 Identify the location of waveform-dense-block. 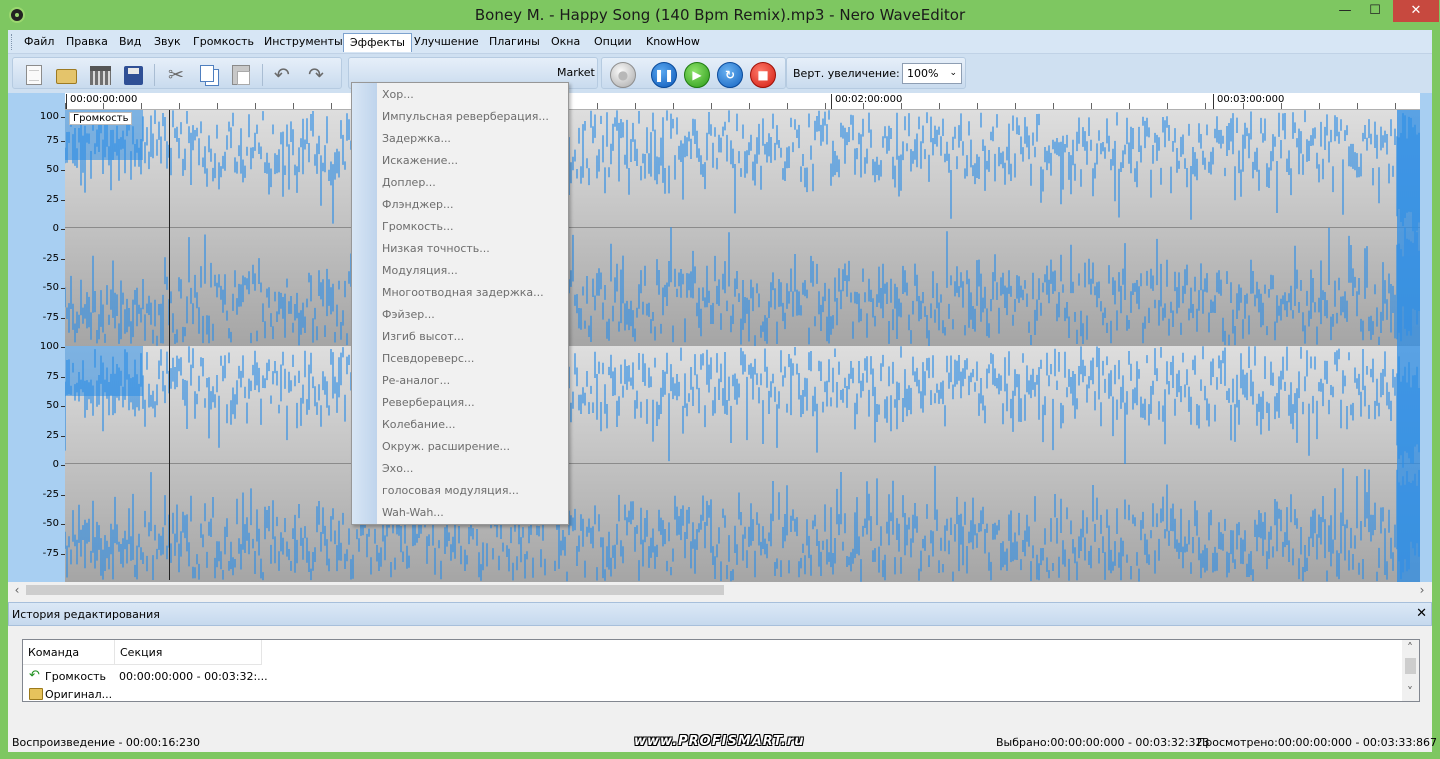
(1408, 464).